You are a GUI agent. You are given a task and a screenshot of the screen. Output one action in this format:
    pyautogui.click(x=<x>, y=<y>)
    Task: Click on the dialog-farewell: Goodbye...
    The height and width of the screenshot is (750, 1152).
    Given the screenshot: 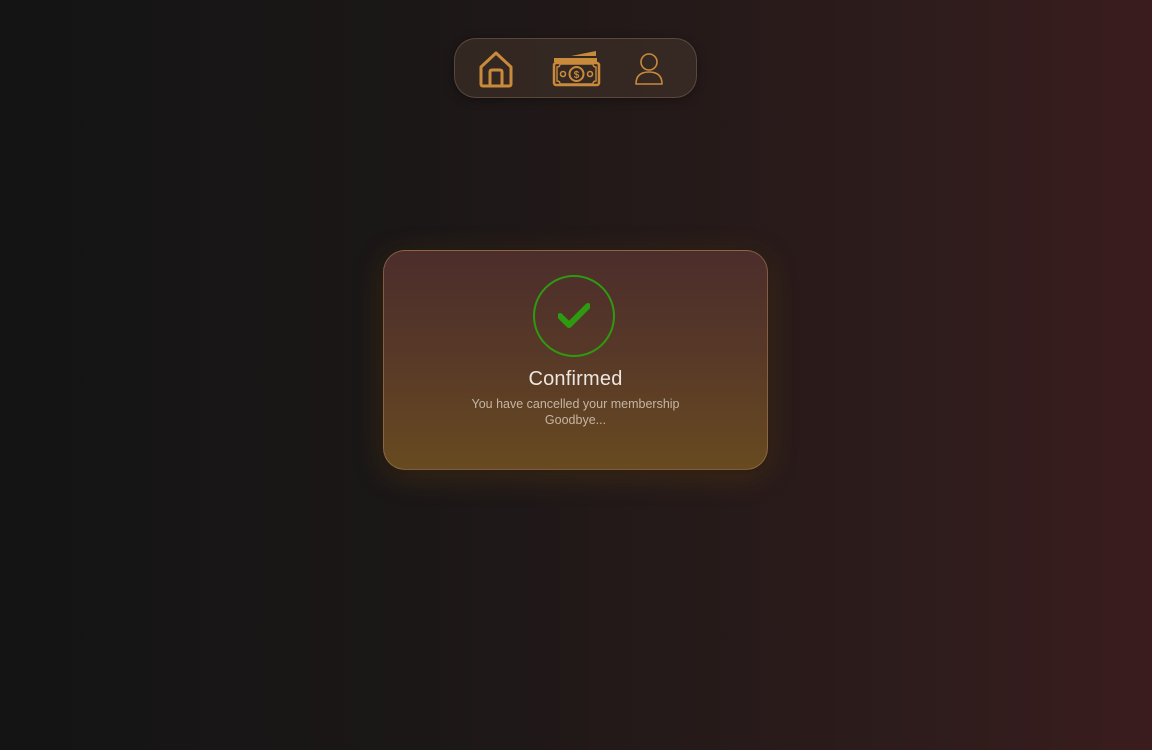 What is the action you would take?
    pyautogui.click(x=575, y=420)
    